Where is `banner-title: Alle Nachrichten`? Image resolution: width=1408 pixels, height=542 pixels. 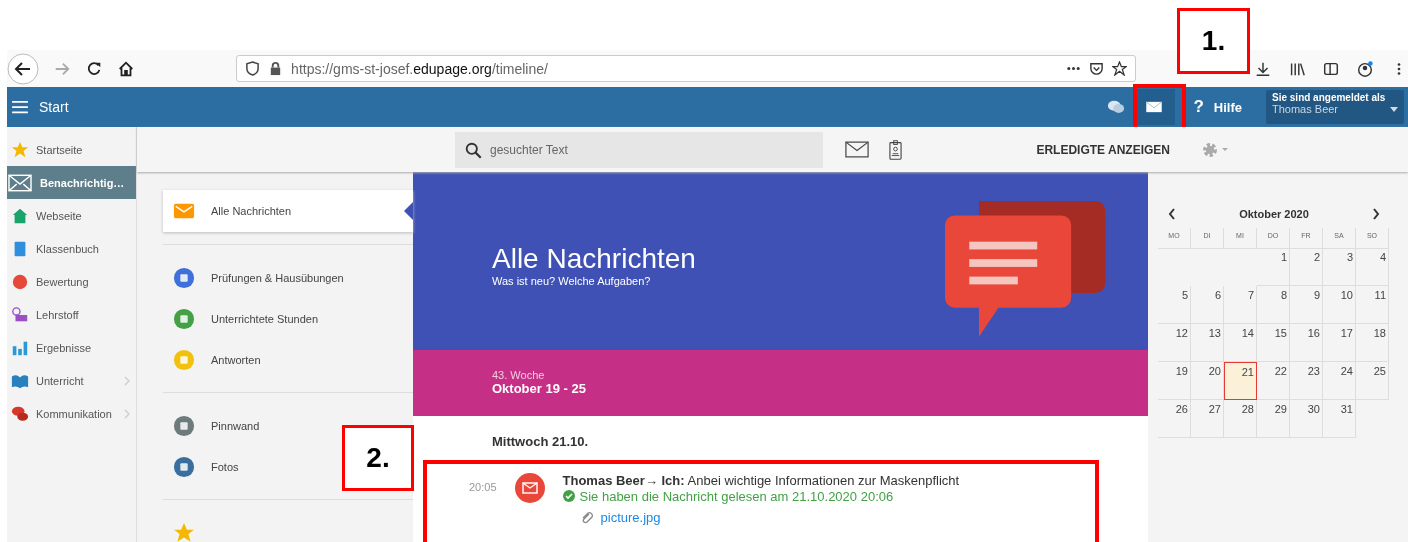
banner-title: Alle Nachrichten is located at coordinates (594, 259).